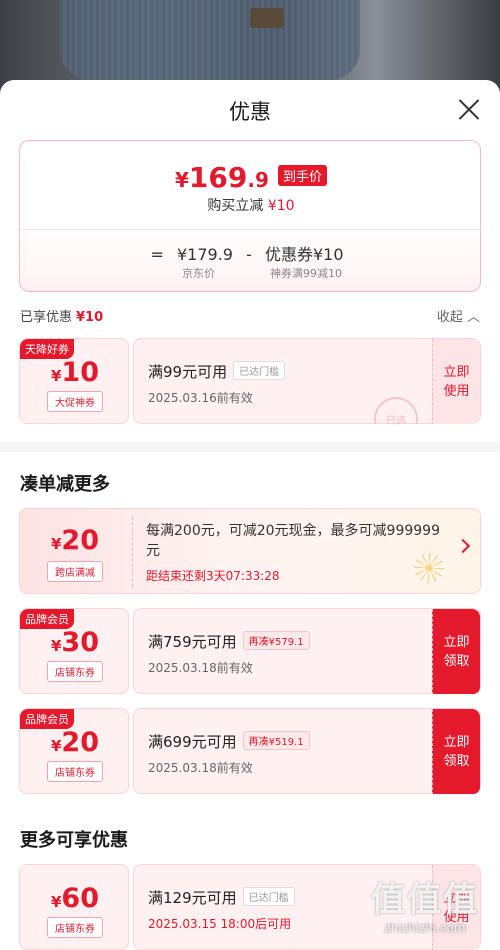 The width and height of the screenshot is (500, 950). Describe the element at coordinates (229, 641) in the screenshot. I see `coupon-condition: 满759元可用 再凑¥579.1` at that location.